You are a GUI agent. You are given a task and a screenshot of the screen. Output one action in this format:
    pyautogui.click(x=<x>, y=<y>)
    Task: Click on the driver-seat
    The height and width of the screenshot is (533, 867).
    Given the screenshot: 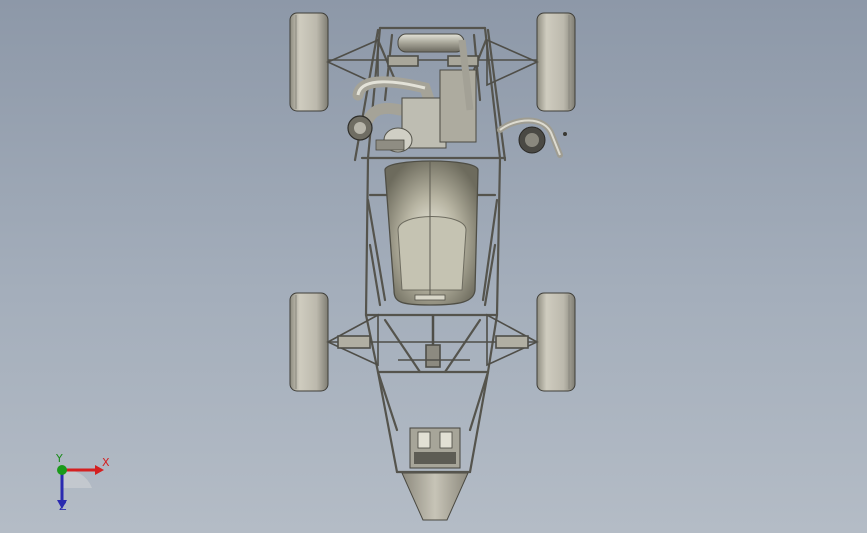 What is the action you would take?
    pyautogui.click(x=431, y=233)
    